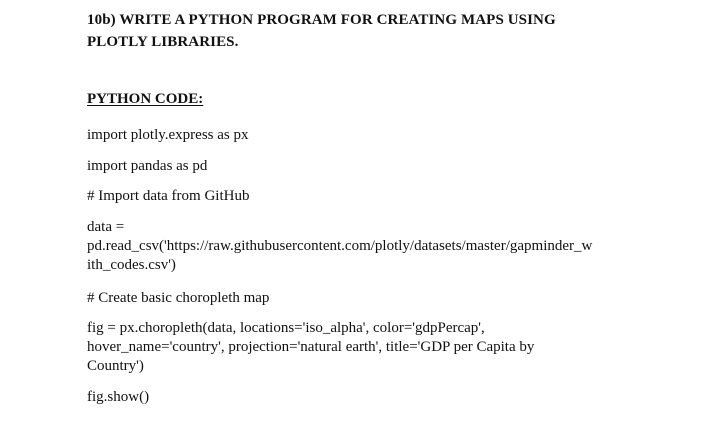 The height and width of the screenshot is (424, 706). Describe the element at coordinates (178, 298) in the screenshot. I see `code-line-comment-choropleth: # Create basic choropleth map` at that location.